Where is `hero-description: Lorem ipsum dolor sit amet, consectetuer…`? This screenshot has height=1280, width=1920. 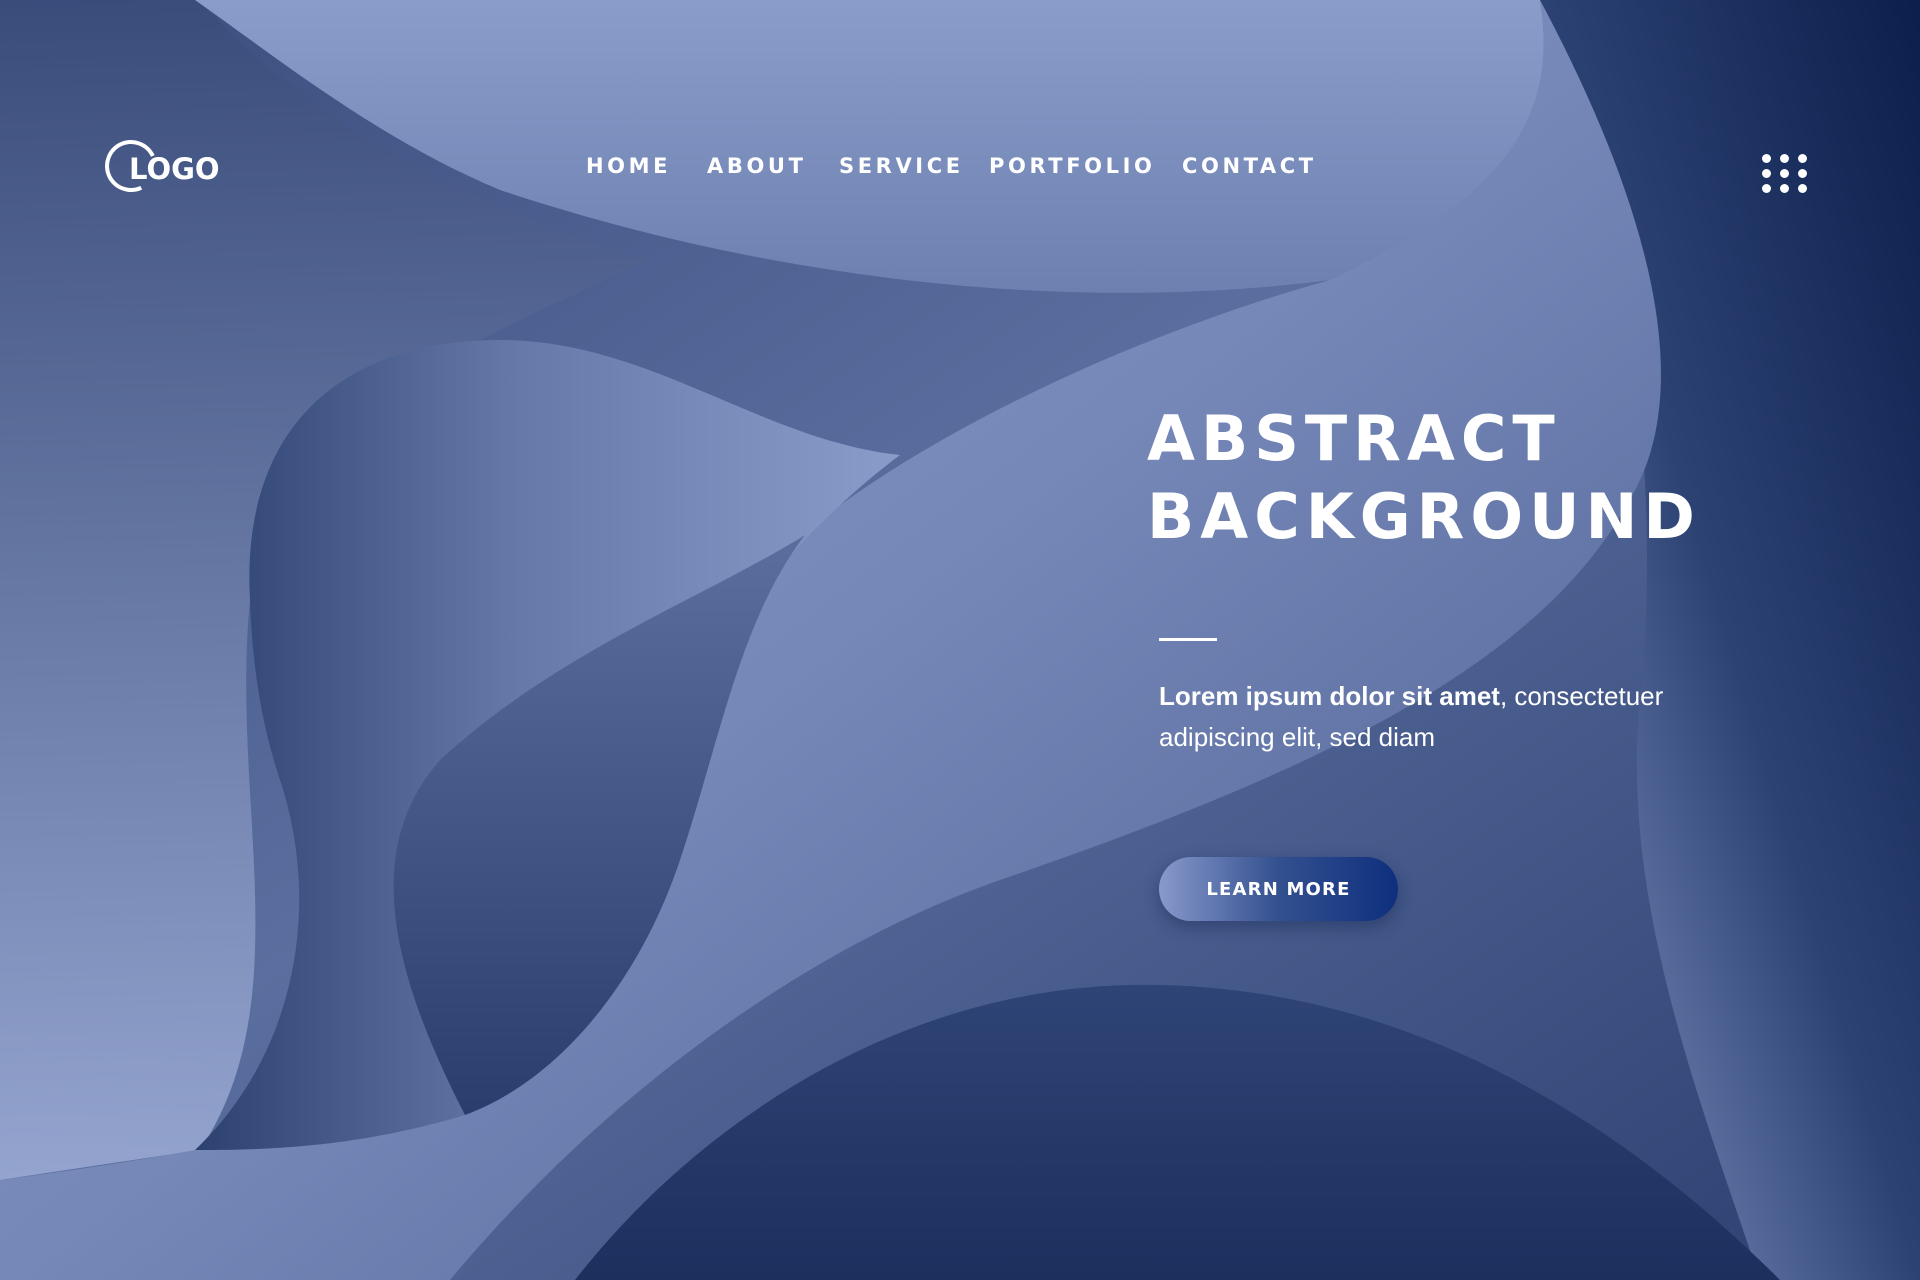
hero-description: Lorem ipsum dolor sit amet, consectetuer… is located at coordinates (1439, 717).